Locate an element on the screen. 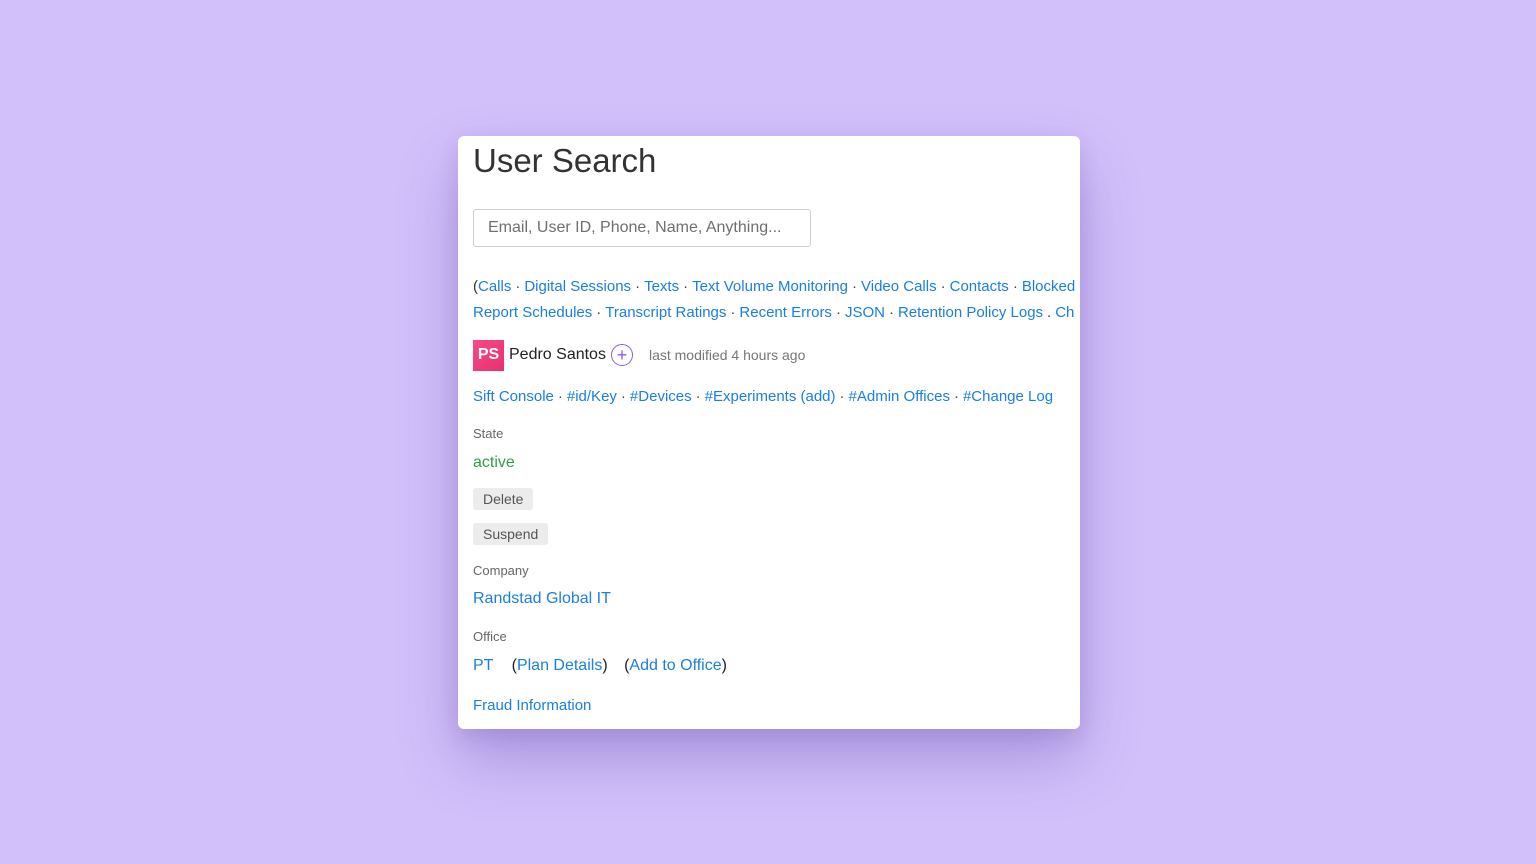 The height and width of the screenshot is (864, 1536). company-label: Company is located at coordinates (501, 570).